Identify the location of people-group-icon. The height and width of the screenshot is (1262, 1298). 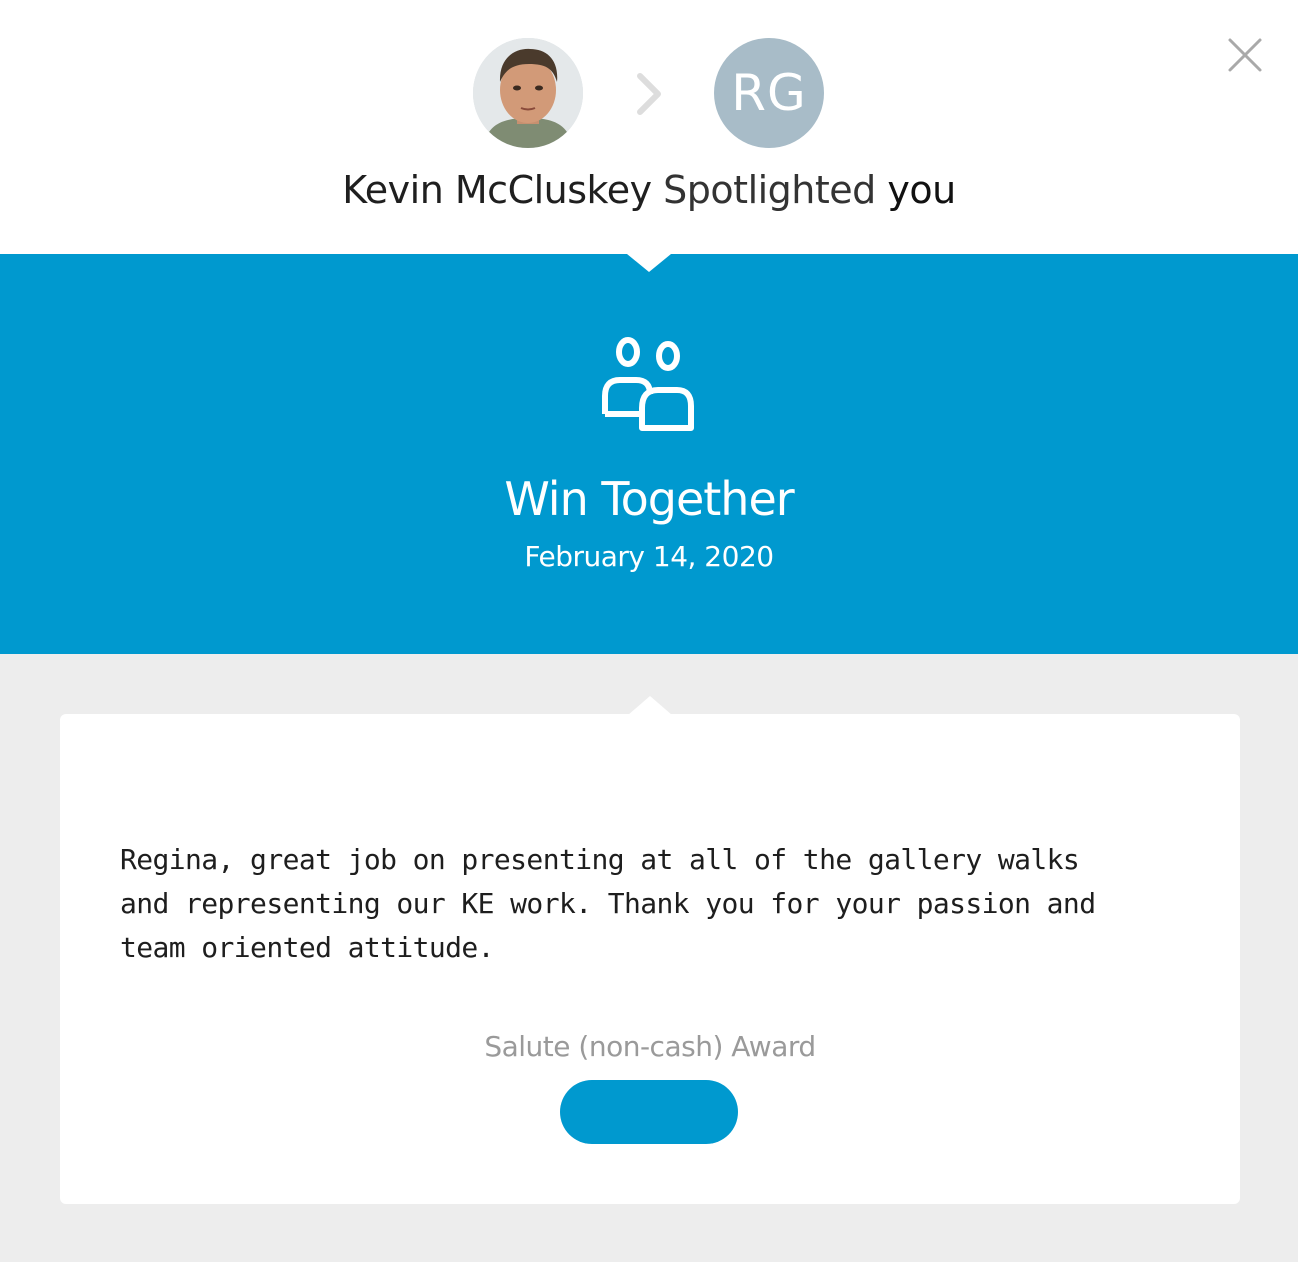
(648, 384).